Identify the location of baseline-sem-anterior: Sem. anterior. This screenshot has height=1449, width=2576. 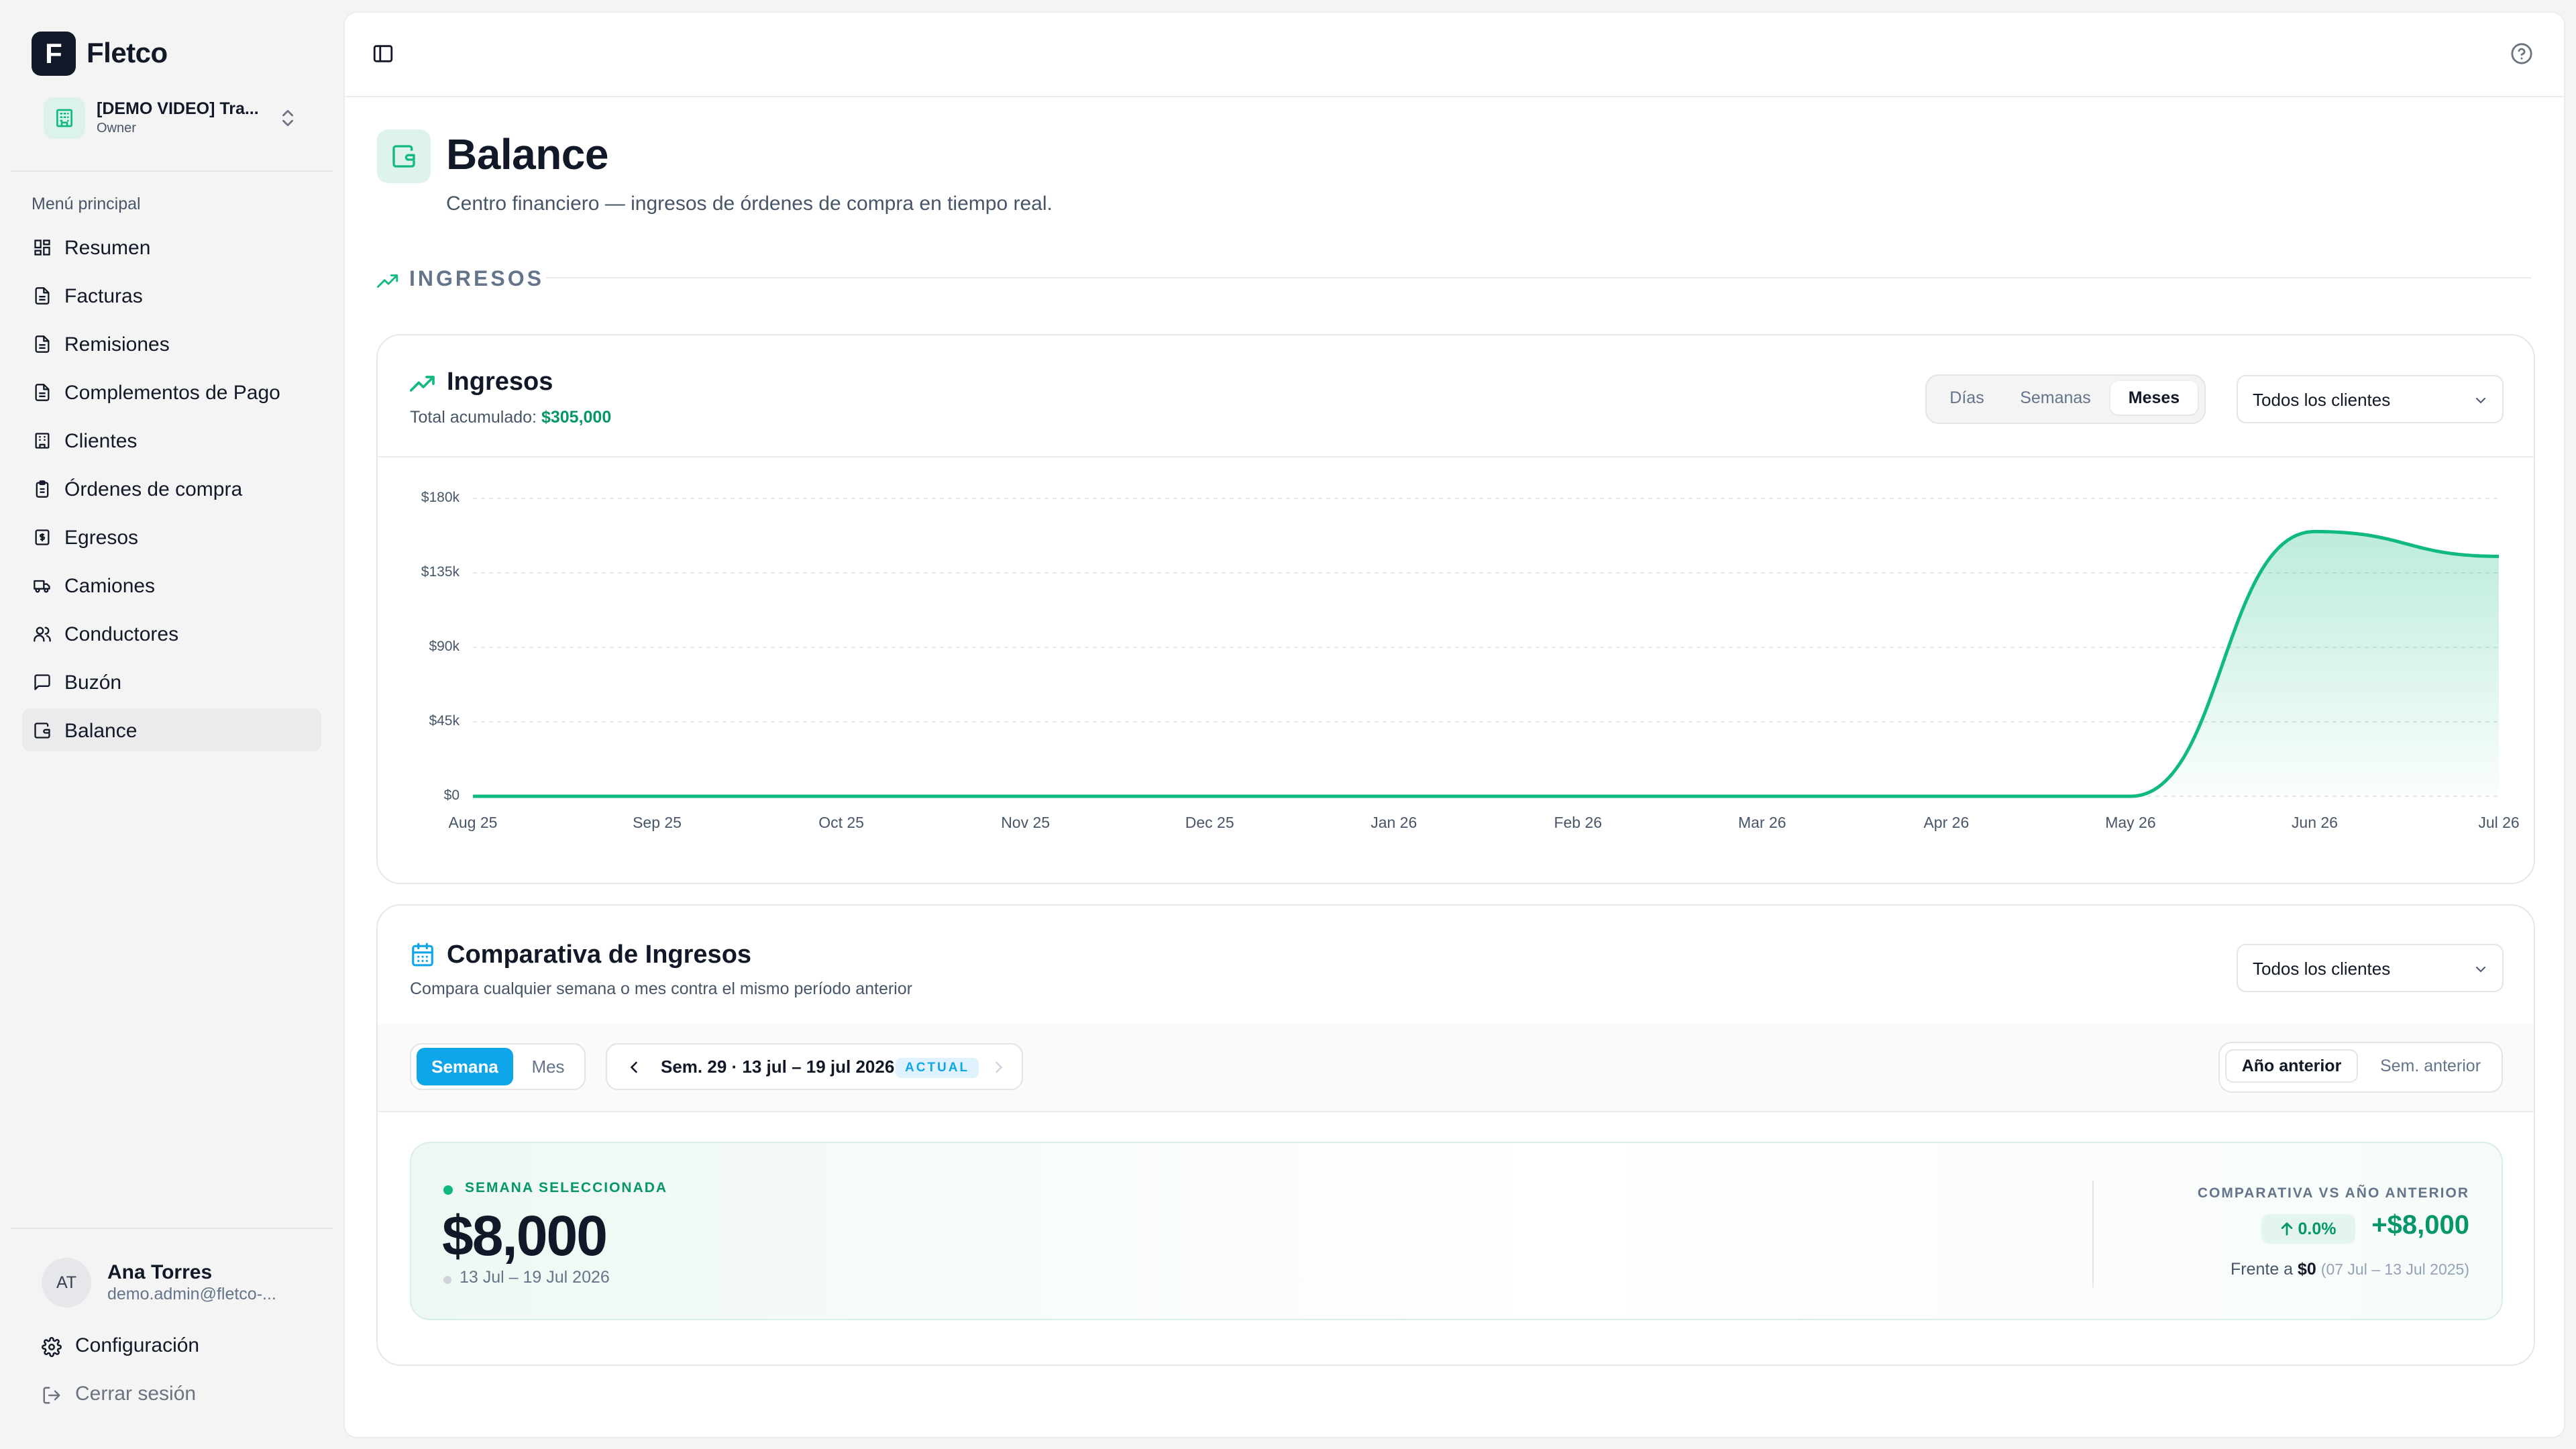
(2430, 1066).